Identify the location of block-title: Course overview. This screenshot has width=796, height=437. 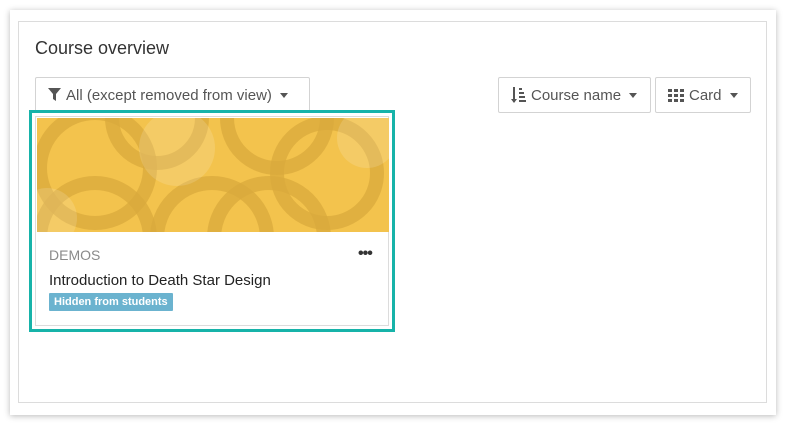
(102, 48).